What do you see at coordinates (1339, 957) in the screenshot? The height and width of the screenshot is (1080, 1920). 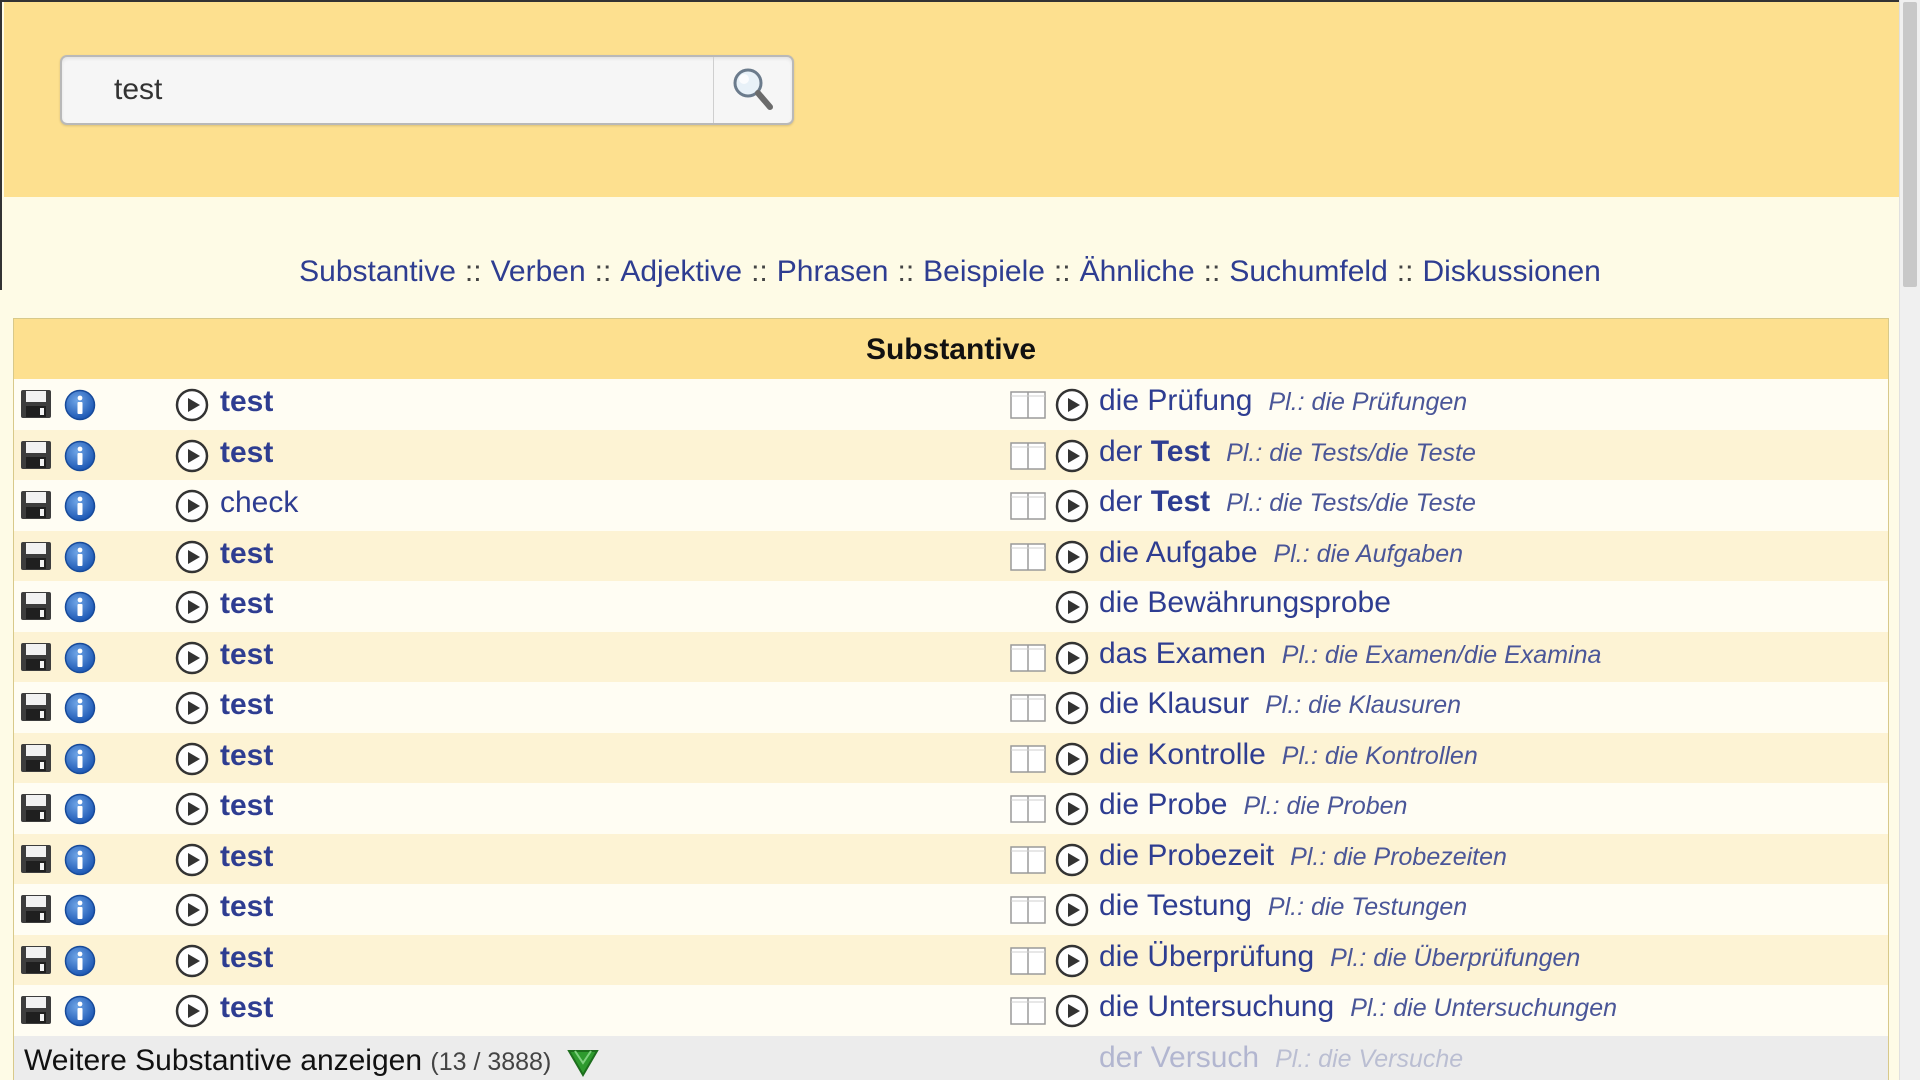 I see `german-term: die Überprüfung Pl.: die Überprüfungen` at bounding box center [1339, 957].